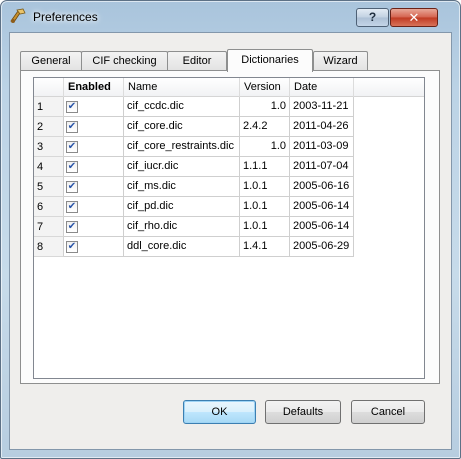 Image resolution: width=461 pixels, height=459 pixels. What do you see at coordinates (182, 207) in the screenshot?
I see `name-cell: cif_pd.dic` at bounding box center [182, 207].